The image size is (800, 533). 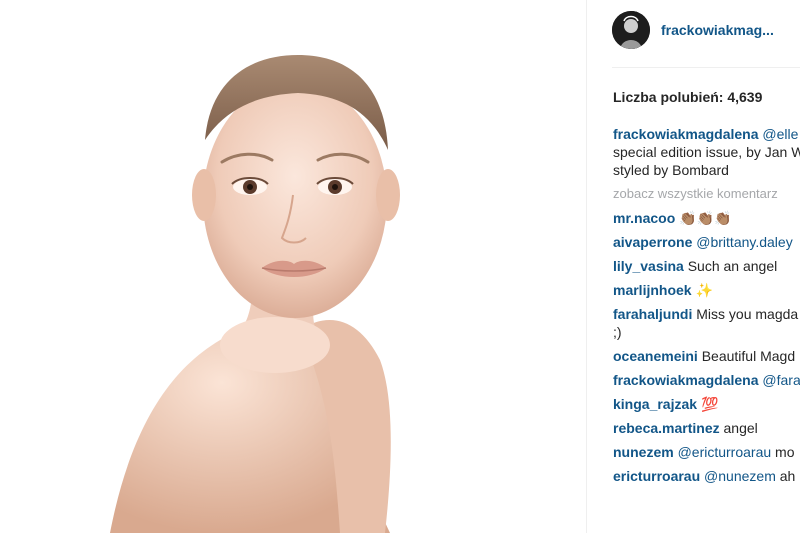 I want to click on comment-item: lily_vasina Such an angel, so click(x=706, y=266).